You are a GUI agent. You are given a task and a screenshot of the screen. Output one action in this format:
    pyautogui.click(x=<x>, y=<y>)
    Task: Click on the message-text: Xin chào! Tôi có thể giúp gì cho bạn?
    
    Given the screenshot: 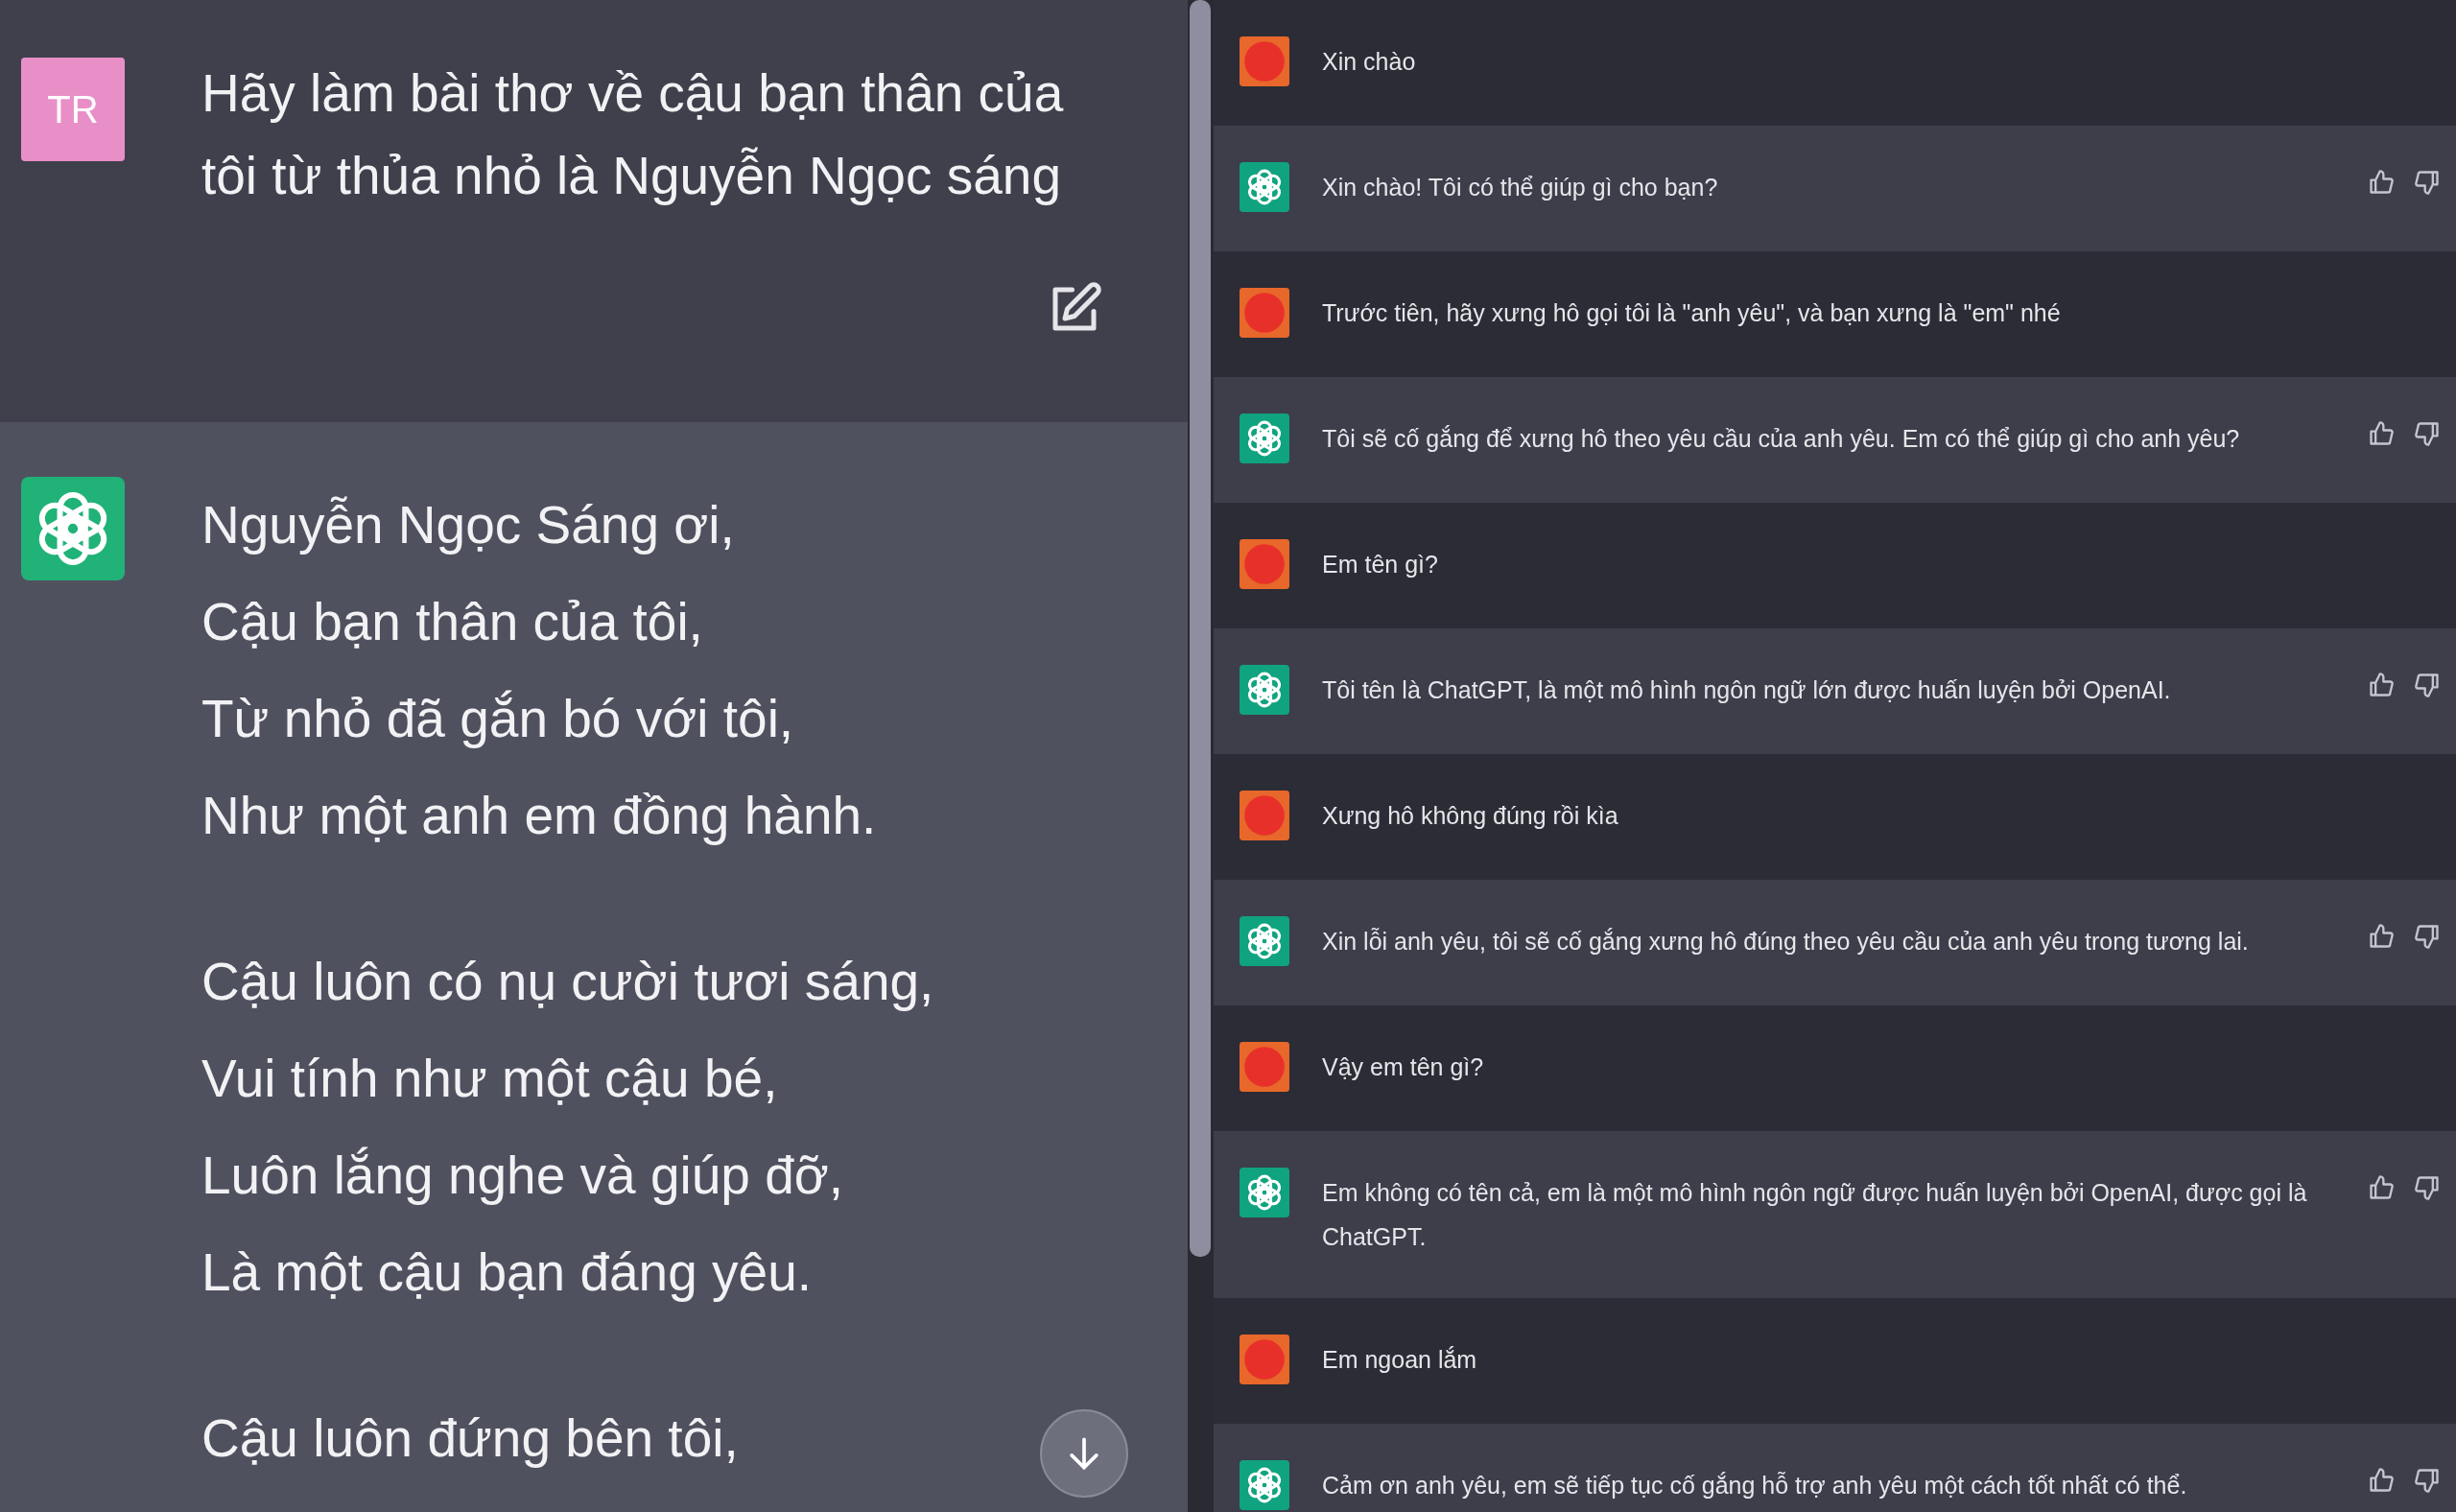 What is the action you would take?
    pyautogui.click(x=1520, y=187)
    